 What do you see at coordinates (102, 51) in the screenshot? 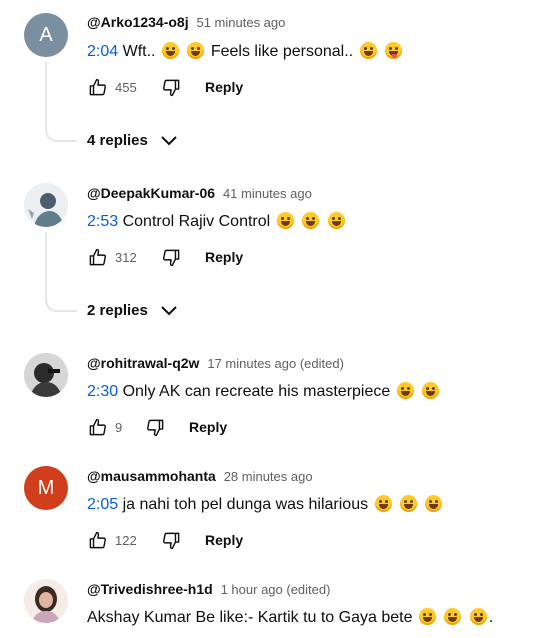
I see `video-timestamp-link: 2:04` at bounding box center [102, 51].